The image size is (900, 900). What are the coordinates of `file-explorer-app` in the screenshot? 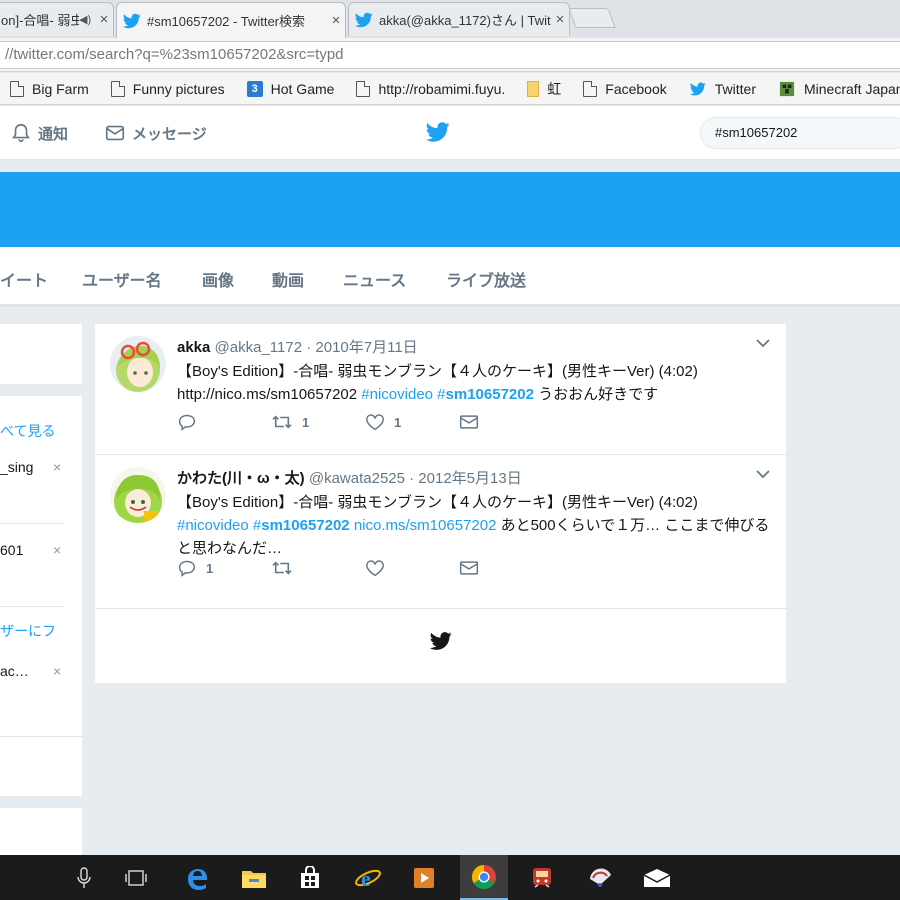 It's located at (254, 877).